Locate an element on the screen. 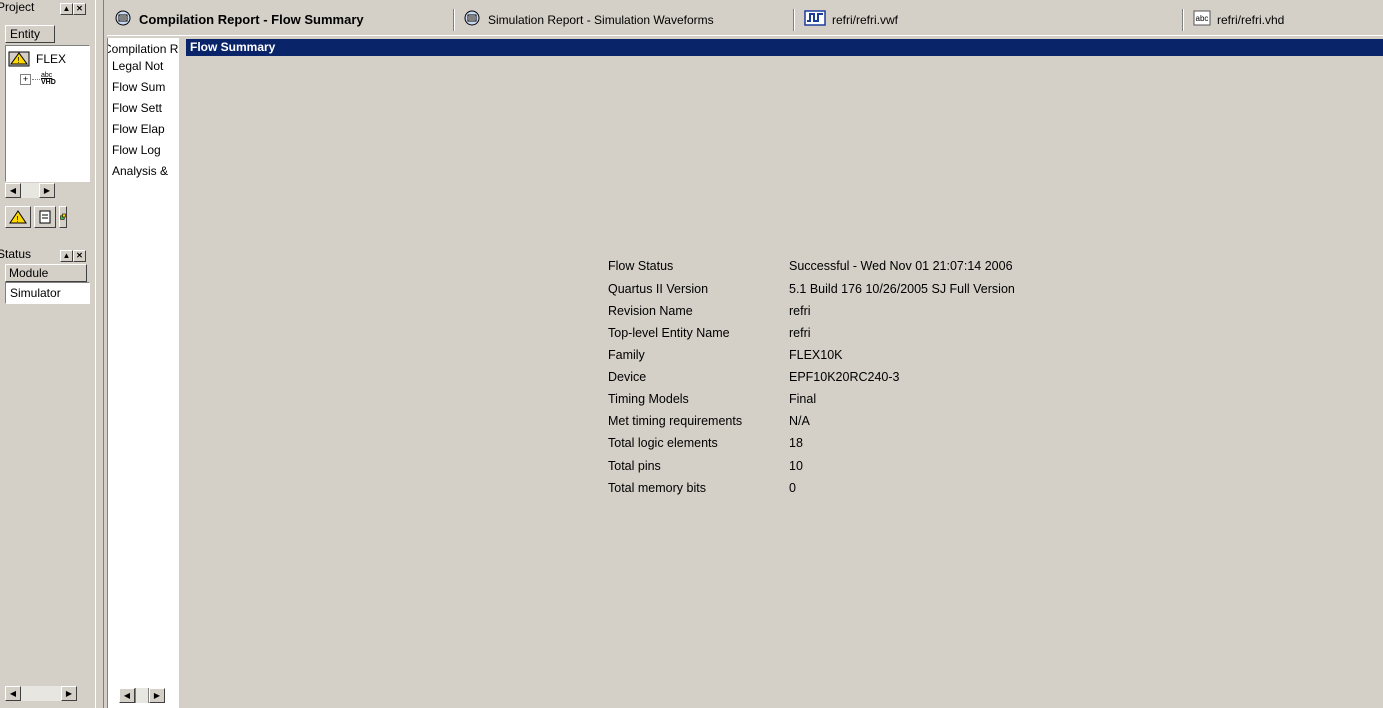  entity-item: ! FLEX is located at coordinates (37, 59).